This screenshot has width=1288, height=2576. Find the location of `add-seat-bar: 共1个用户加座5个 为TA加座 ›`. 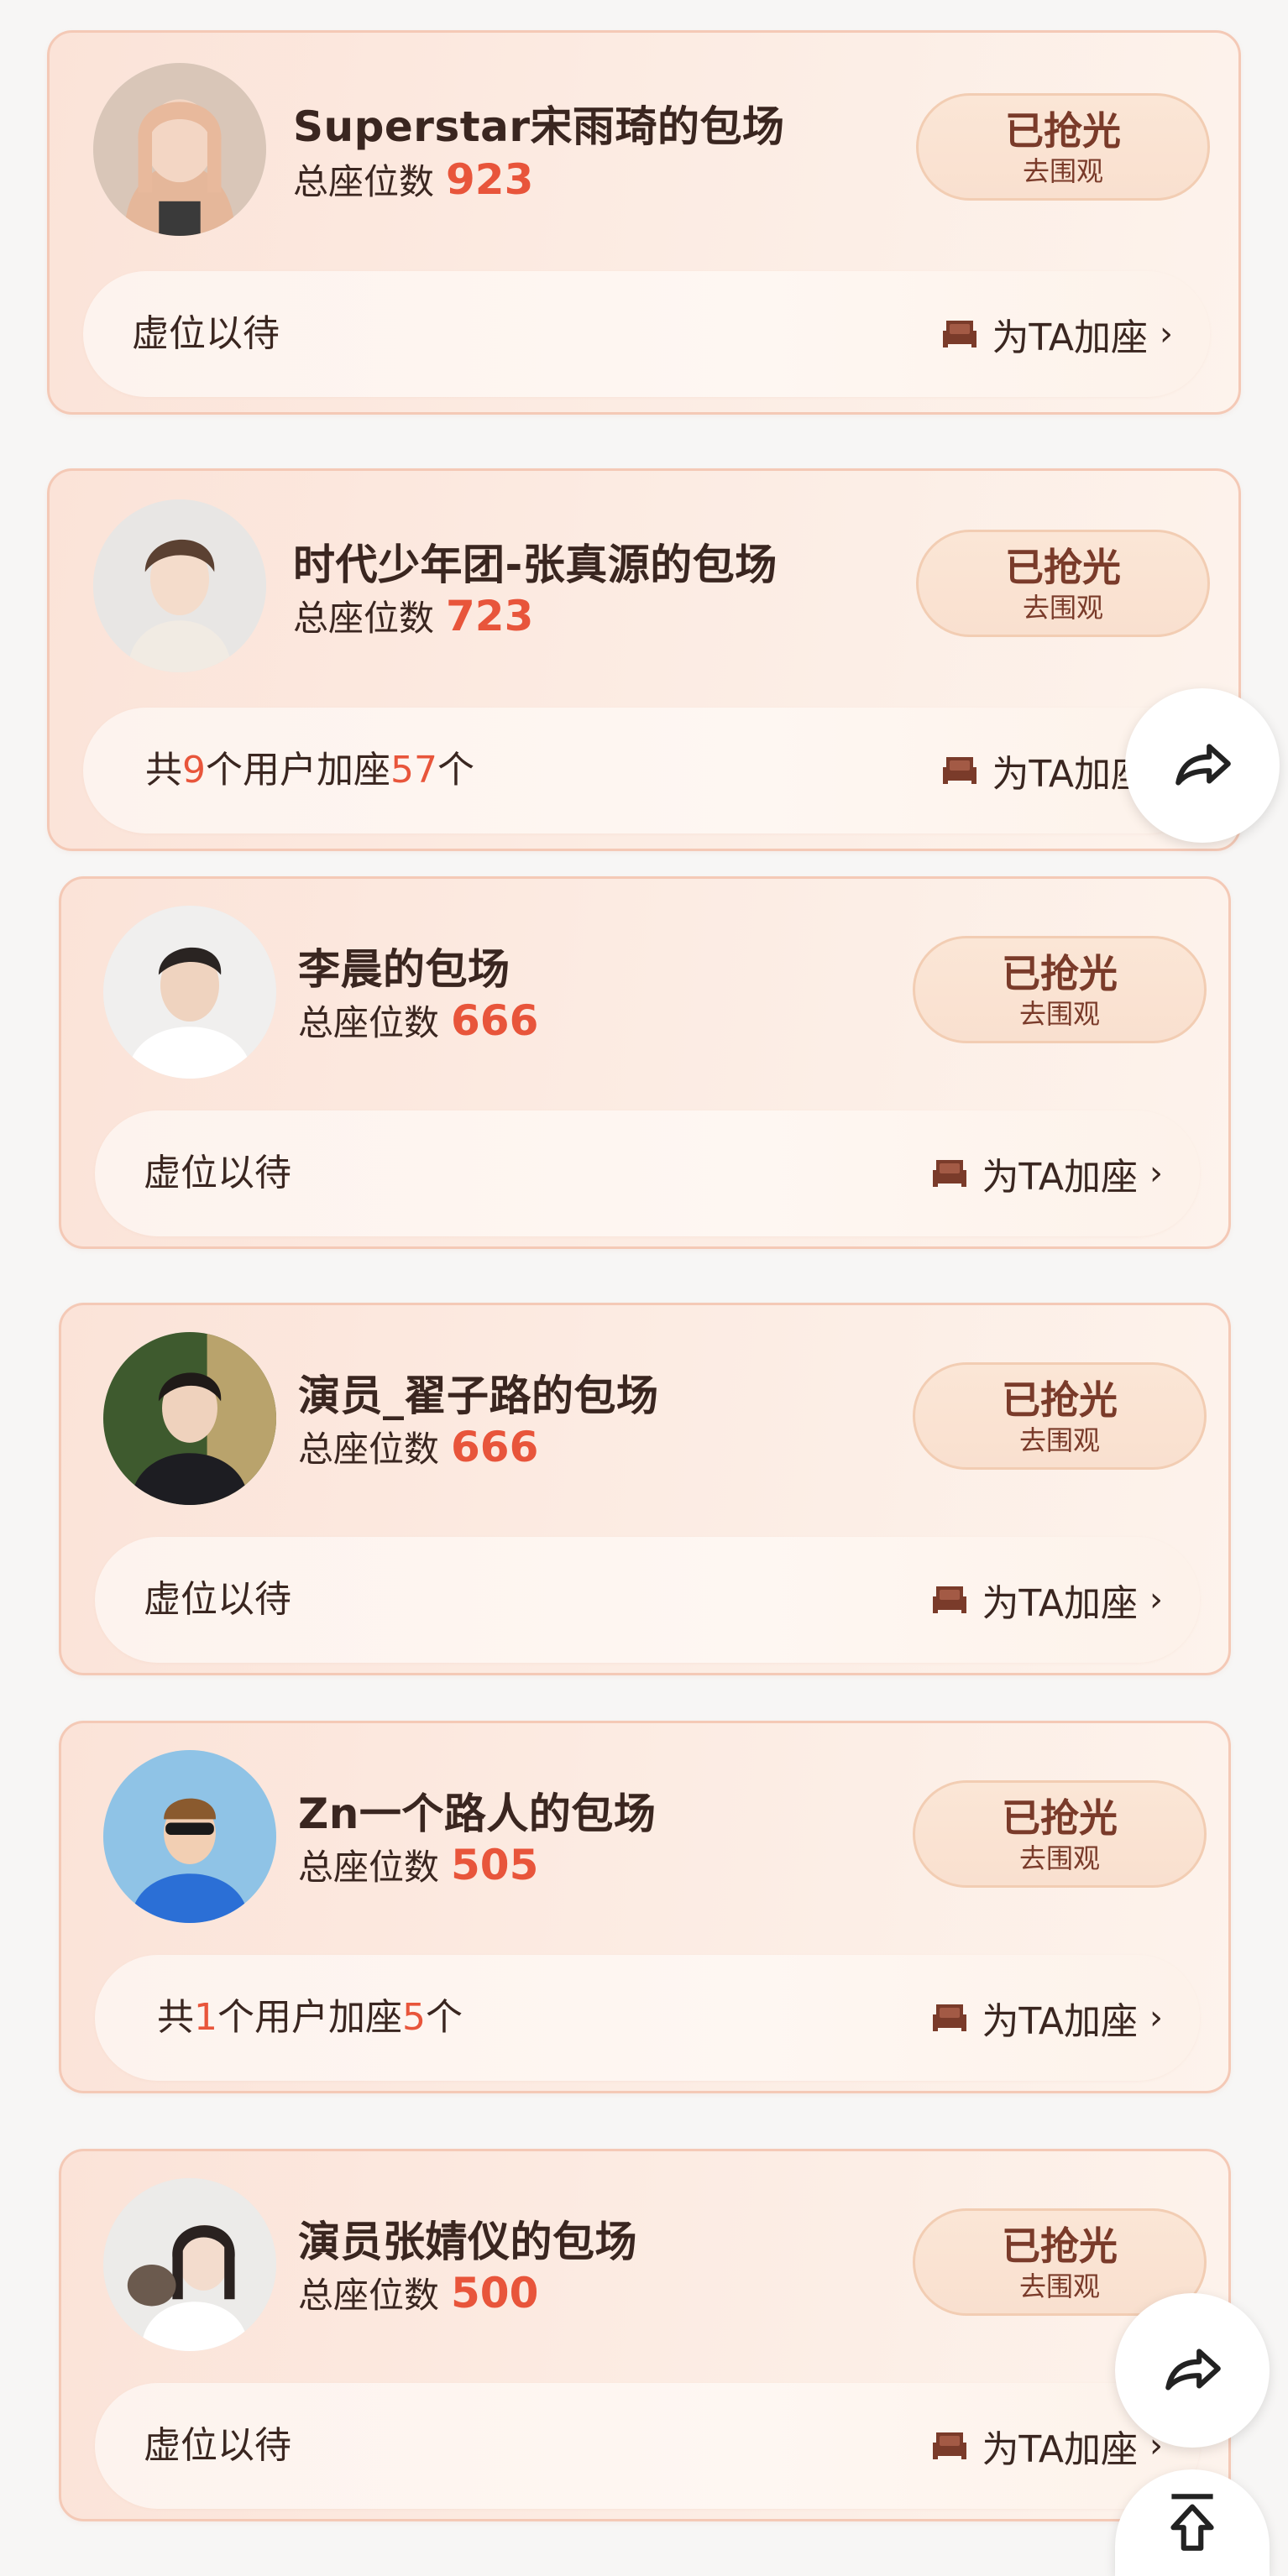

add-seat-bar: 共1个用户加座5个 为TA加座 › is located at coordinates (648, 2018).